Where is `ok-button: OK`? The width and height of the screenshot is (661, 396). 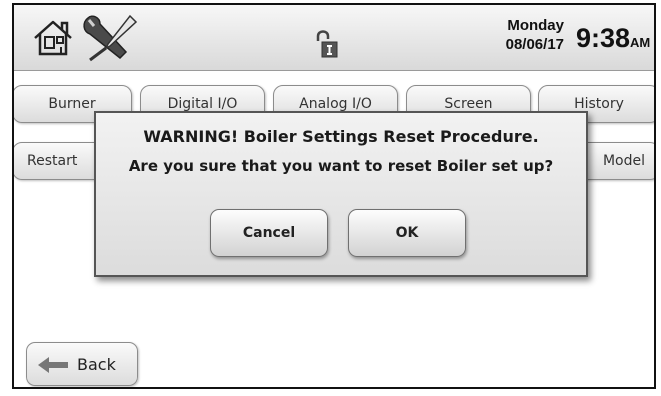 ok-button: OK is located at coordinates (407, 233).